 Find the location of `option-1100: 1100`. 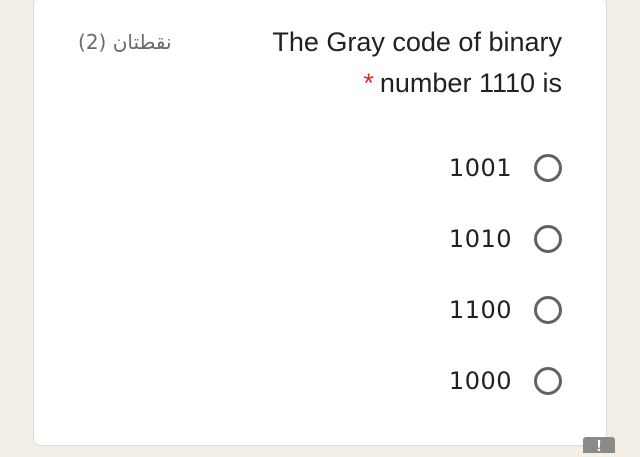

option-1100: 1100 is located at coordinates (505, 310).